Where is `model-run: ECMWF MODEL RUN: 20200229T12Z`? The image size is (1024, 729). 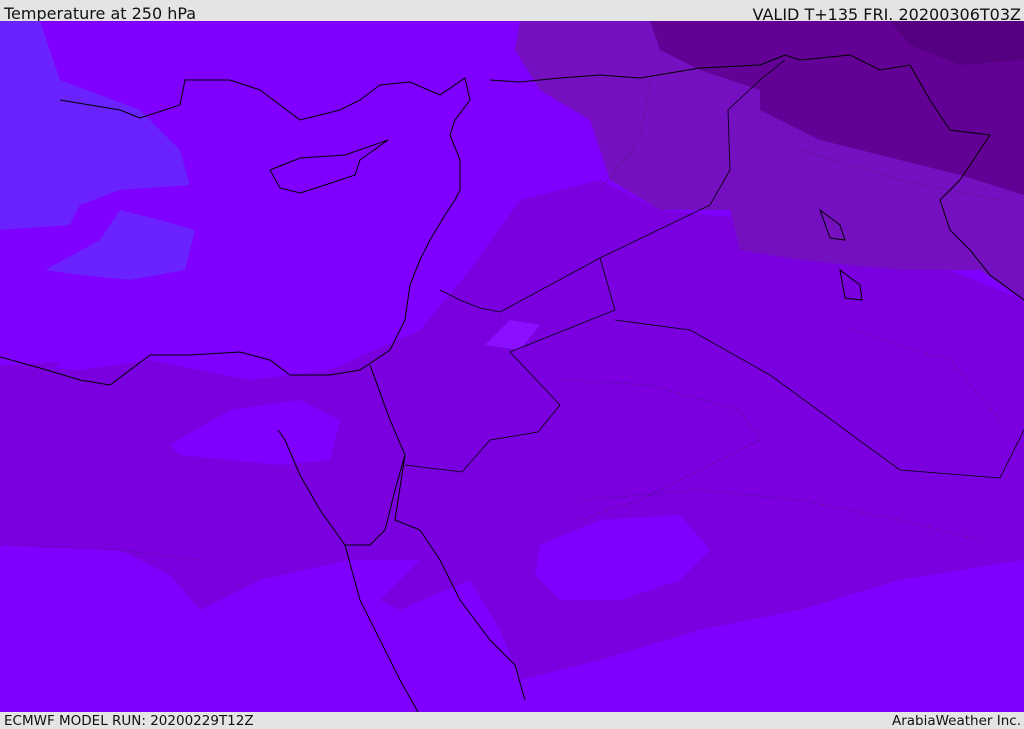 model-run: ECMWF MODEL RUN: 20200229T12Z is located at coordinates (129, 721).